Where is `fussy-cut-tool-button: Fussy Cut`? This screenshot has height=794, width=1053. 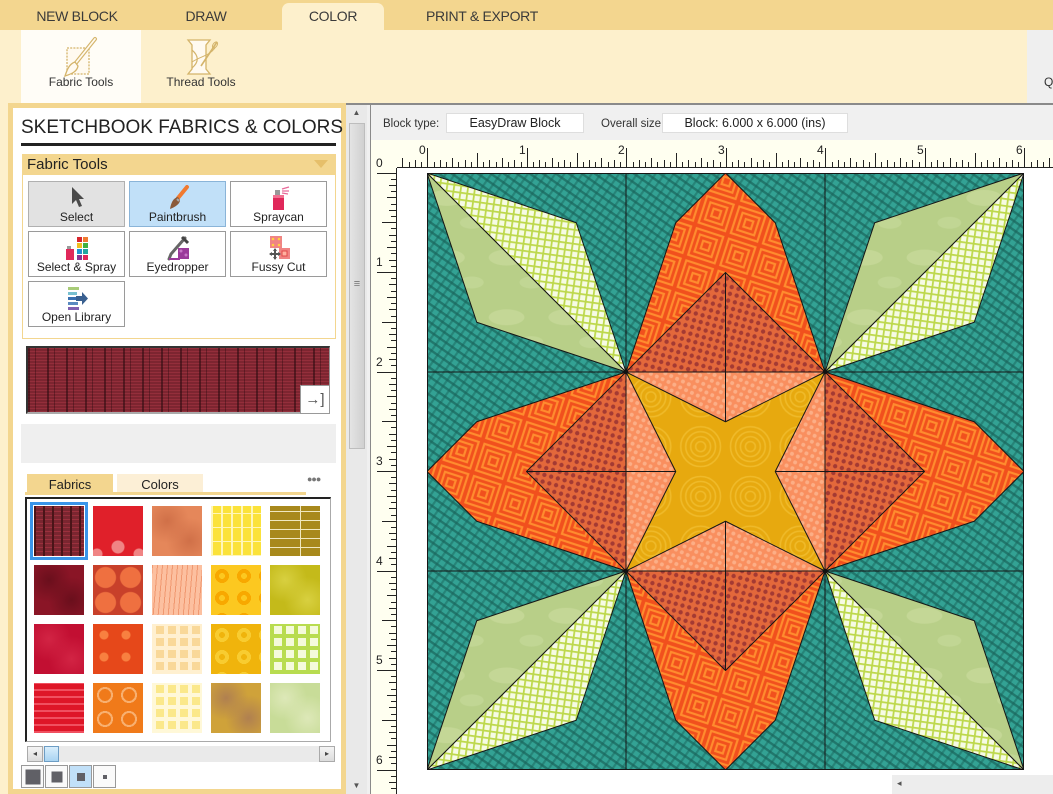 fussy-cut-tool-button: Fussy Cut is located at coordinates (278, 254).